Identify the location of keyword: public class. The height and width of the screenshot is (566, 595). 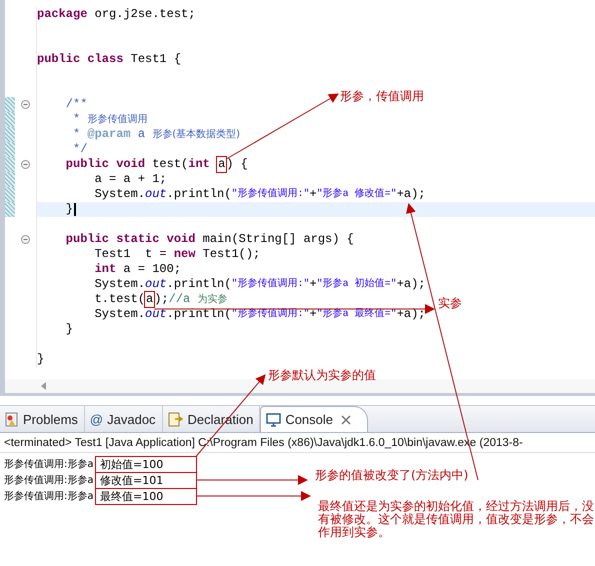
(80, 59).